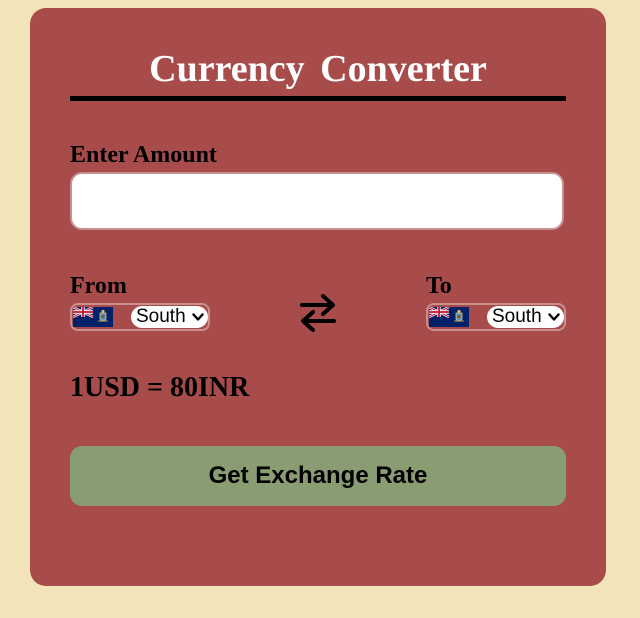  I want to click on to-country-dropdown: South, so click(525, 317).